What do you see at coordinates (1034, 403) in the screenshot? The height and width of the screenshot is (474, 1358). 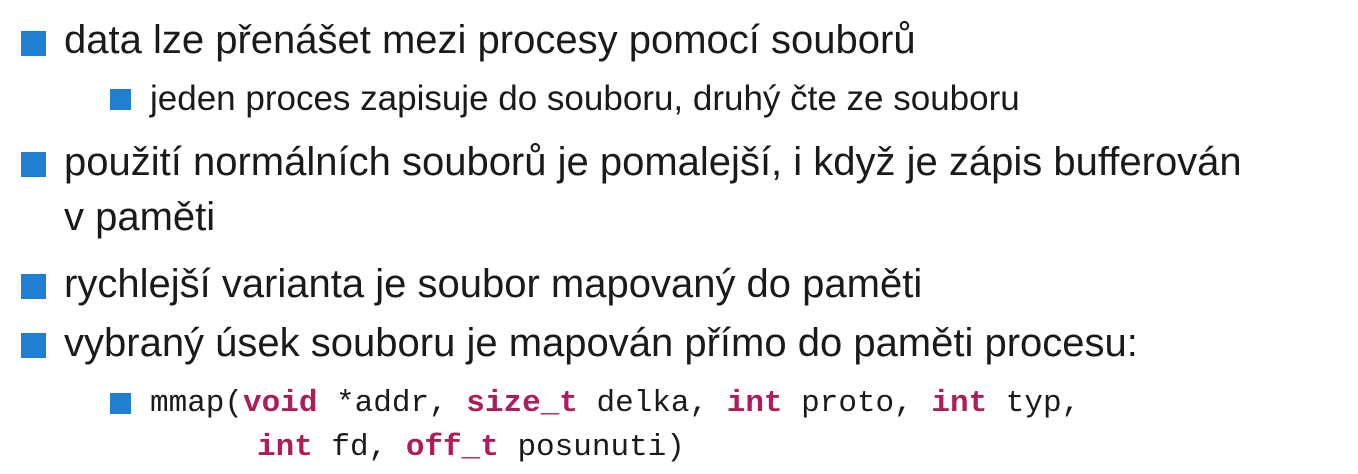 I see `code-text: typ,` at bounding box center [1034, 403].